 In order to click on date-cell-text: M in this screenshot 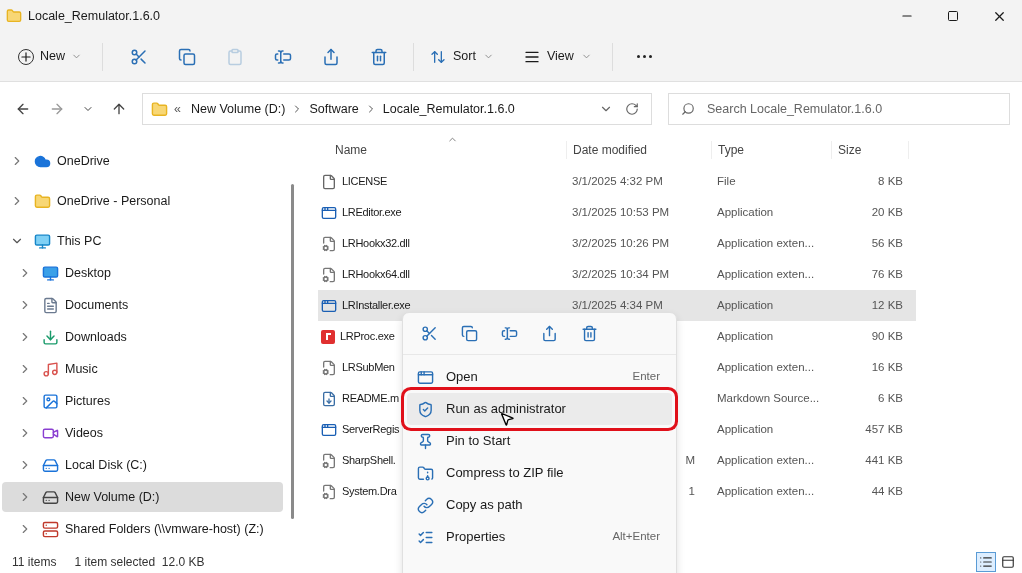, I will do `click(690, 460)`.